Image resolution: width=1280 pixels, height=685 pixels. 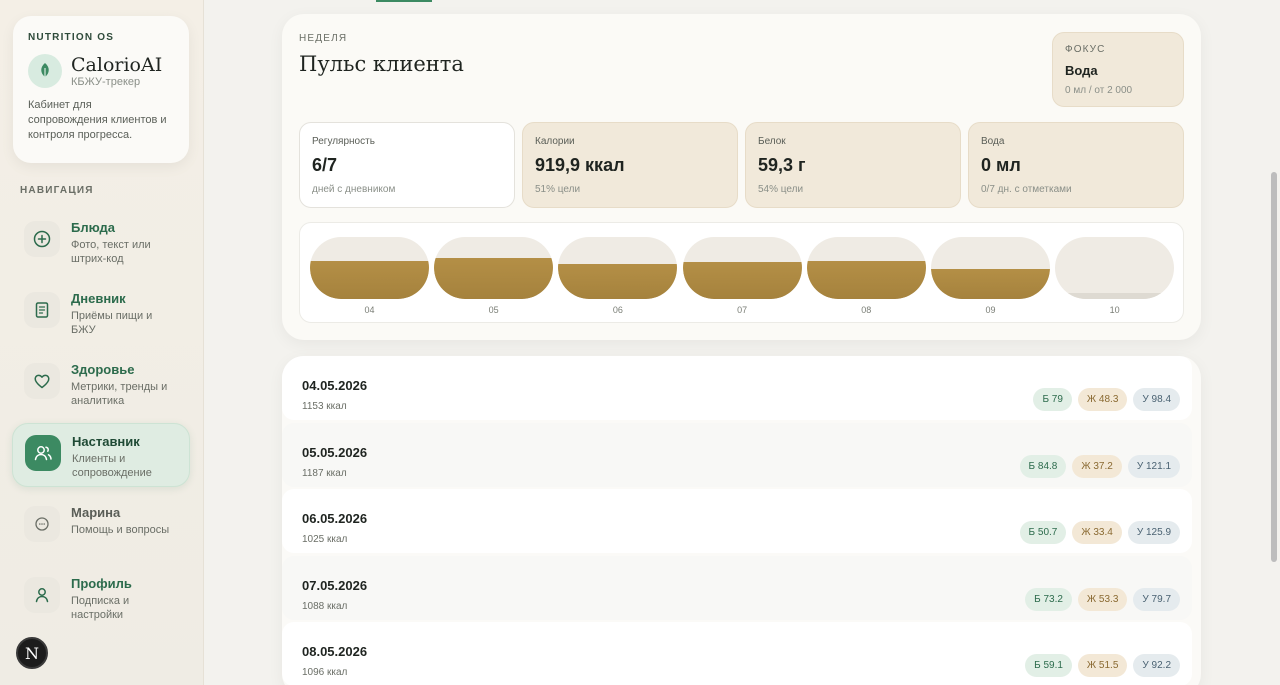 I want to click on macro-badges: Б 79 Ж 48.3 У 98.4, so click(x=1106, y=399).